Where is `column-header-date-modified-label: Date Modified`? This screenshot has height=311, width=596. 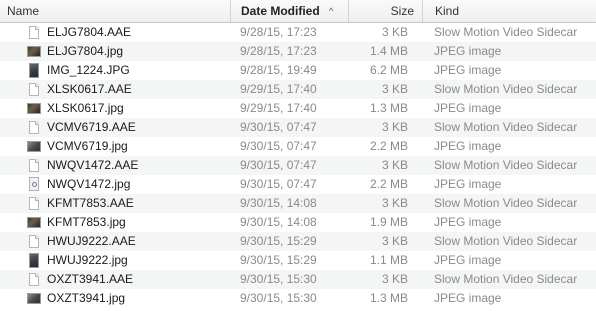
column-header-date-modified-label: Date Modified is located at coordinates (280, 11).